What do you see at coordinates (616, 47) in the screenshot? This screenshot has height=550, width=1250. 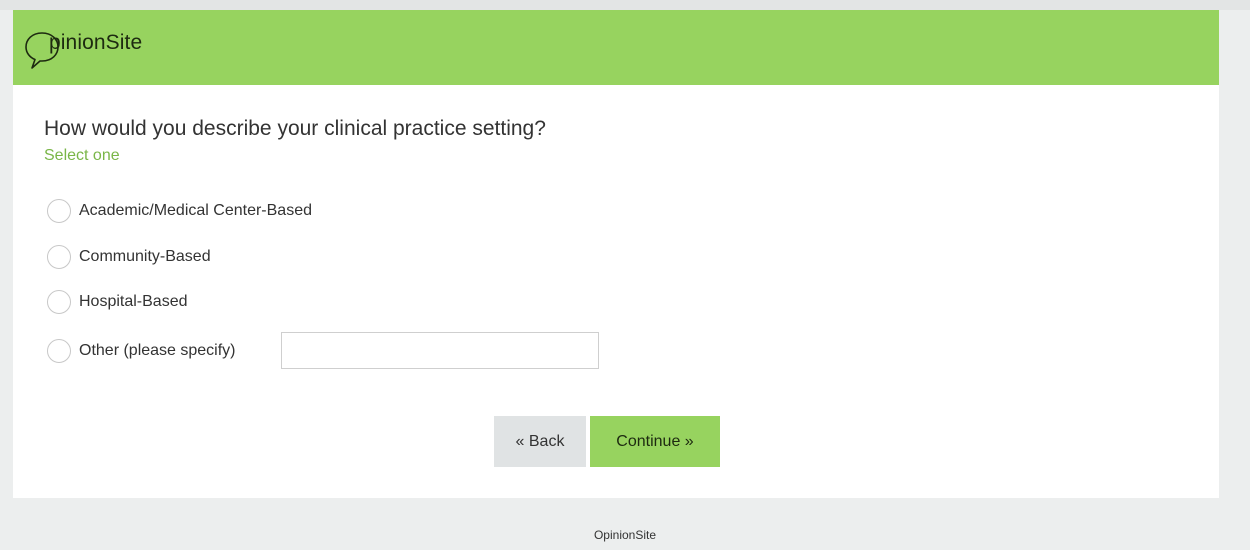 I see `header-bar: pinionSite` at bounding box center [616, 47].